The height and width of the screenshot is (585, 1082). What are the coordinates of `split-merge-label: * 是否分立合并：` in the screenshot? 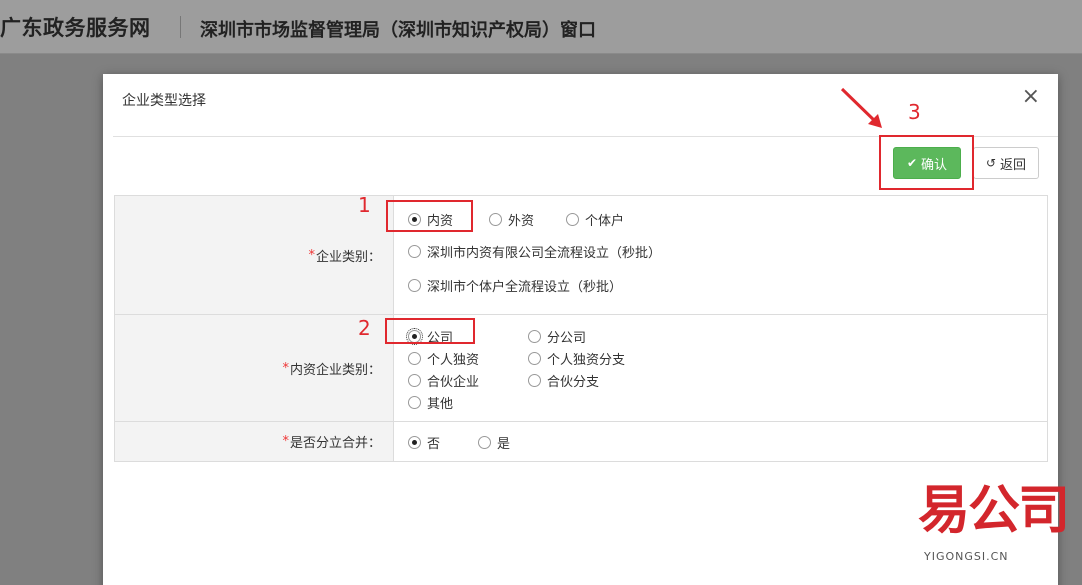 It's located at (254, 441).